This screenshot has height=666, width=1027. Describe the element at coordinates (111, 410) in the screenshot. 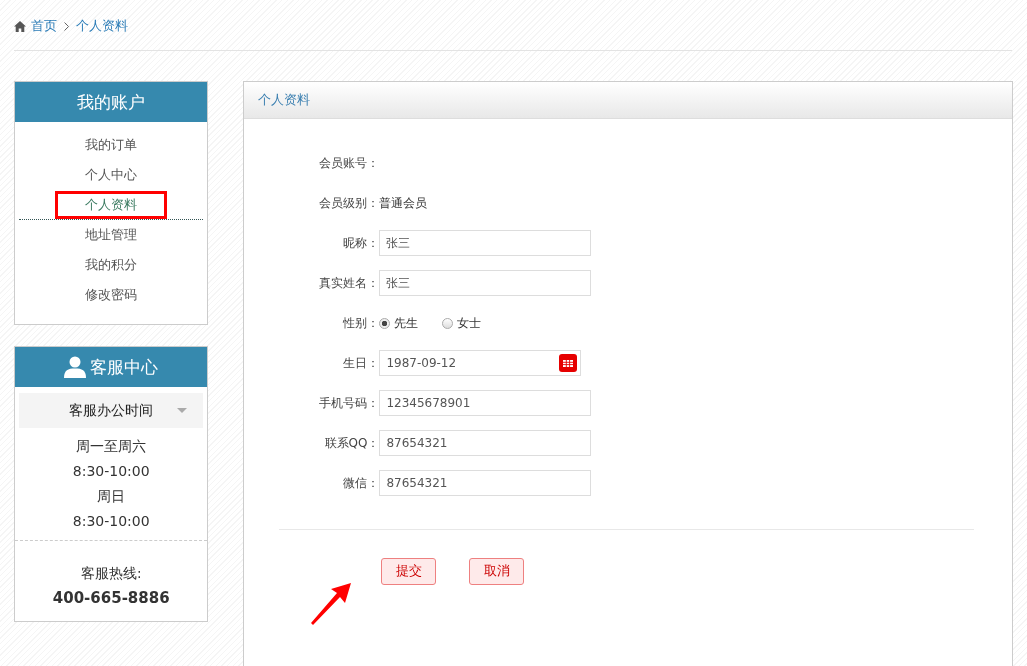

I see `hours-dropdown: 客服办公时间` at that location.